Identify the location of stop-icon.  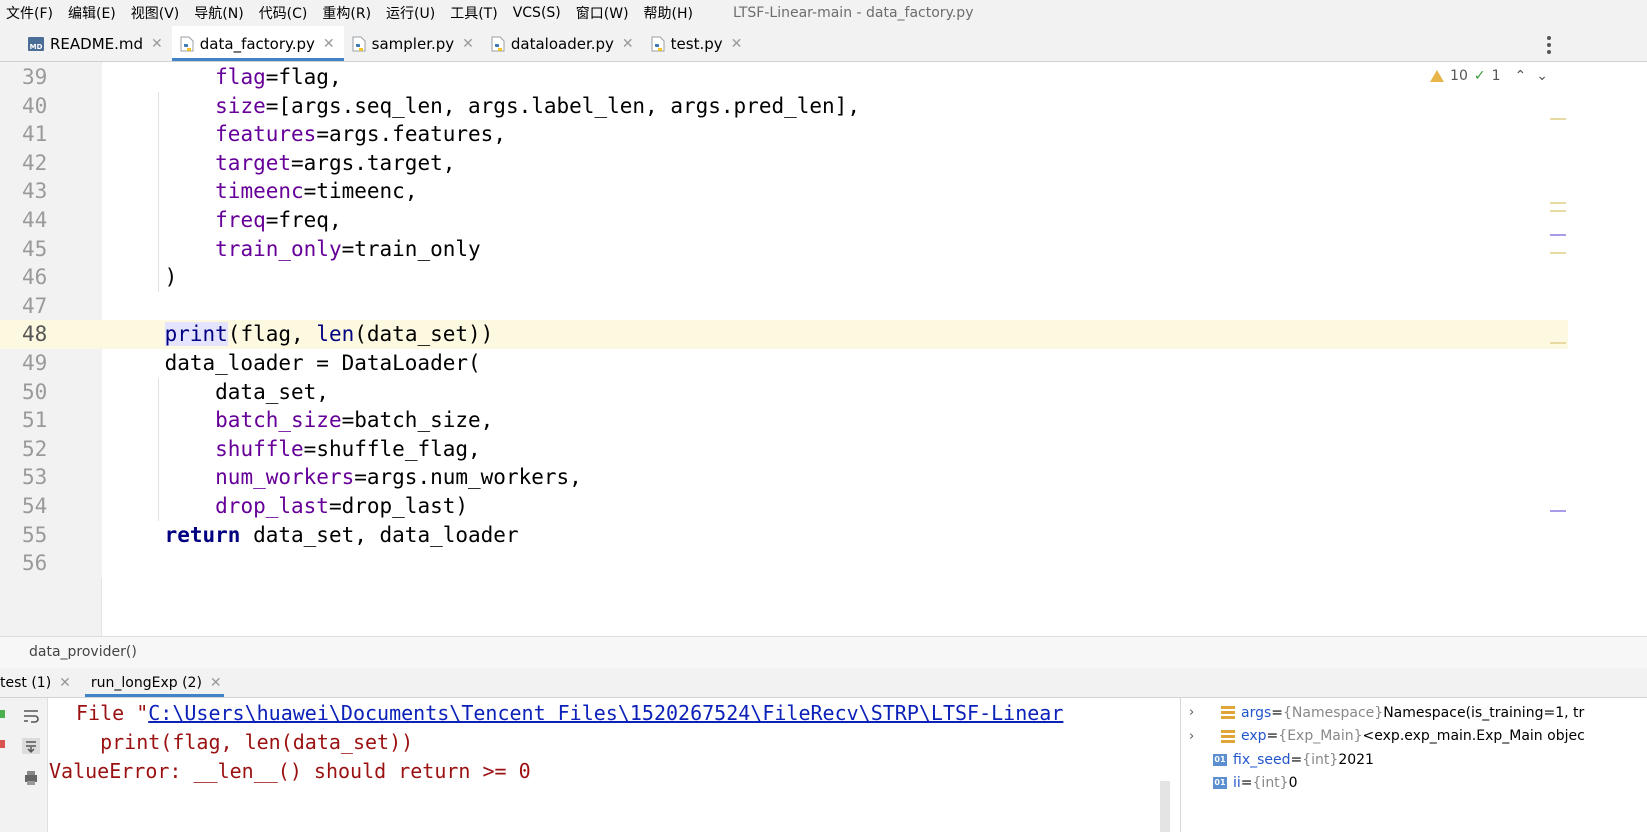
(2, 744).